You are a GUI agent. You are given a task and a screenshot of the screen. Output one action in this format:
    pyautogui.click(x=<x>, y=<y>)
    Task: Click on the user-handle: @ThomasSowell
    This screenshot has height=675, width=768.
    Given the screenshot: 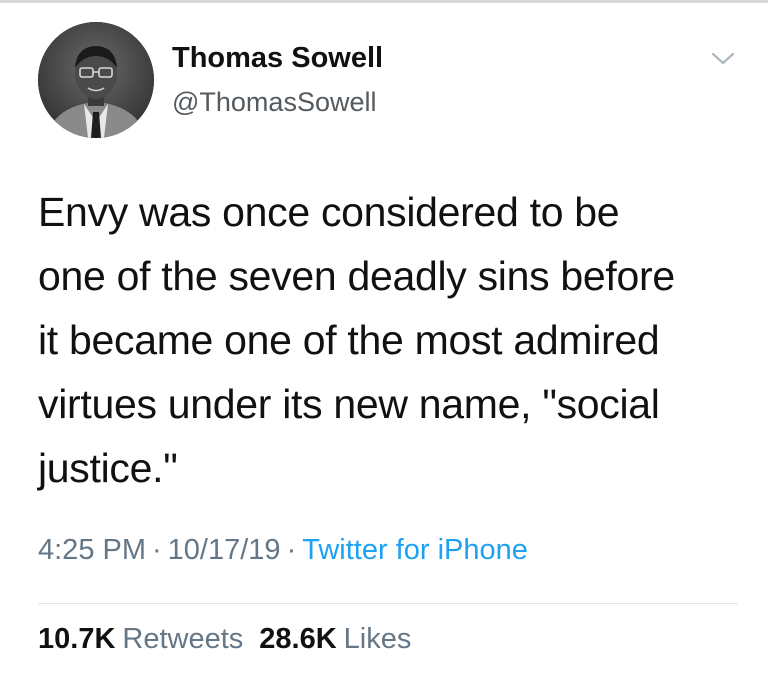 What is the action you would take?
    pyautogui.click(x=274, y=102)
    